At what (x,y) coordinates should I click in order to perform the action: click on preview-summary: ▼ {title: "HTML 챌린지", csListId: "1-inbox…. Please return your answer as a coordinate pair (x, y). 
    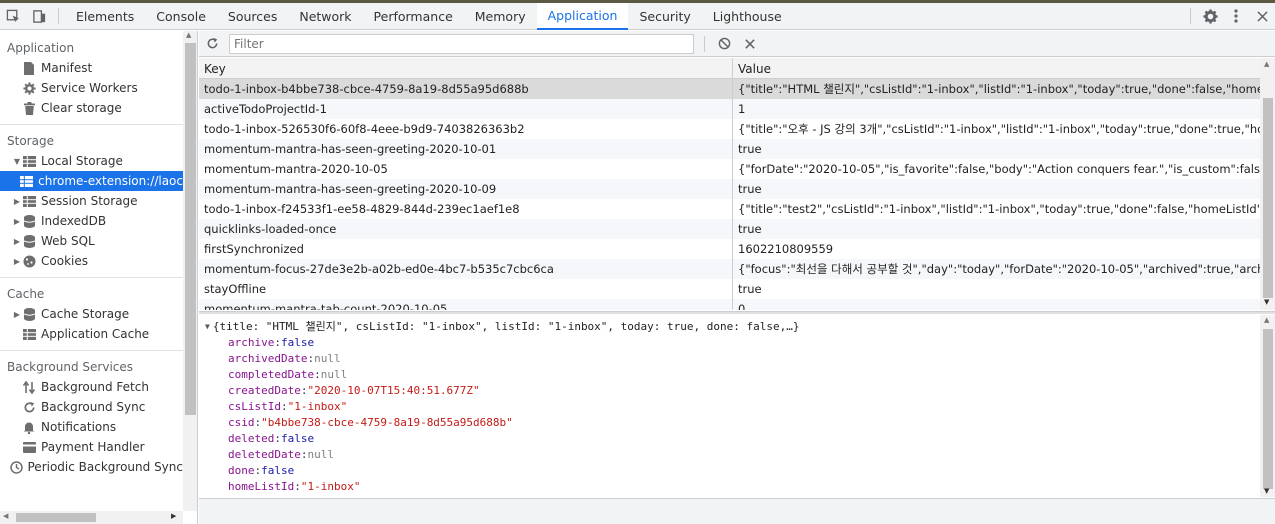
    Looking at the image, I should click on (729, 326).